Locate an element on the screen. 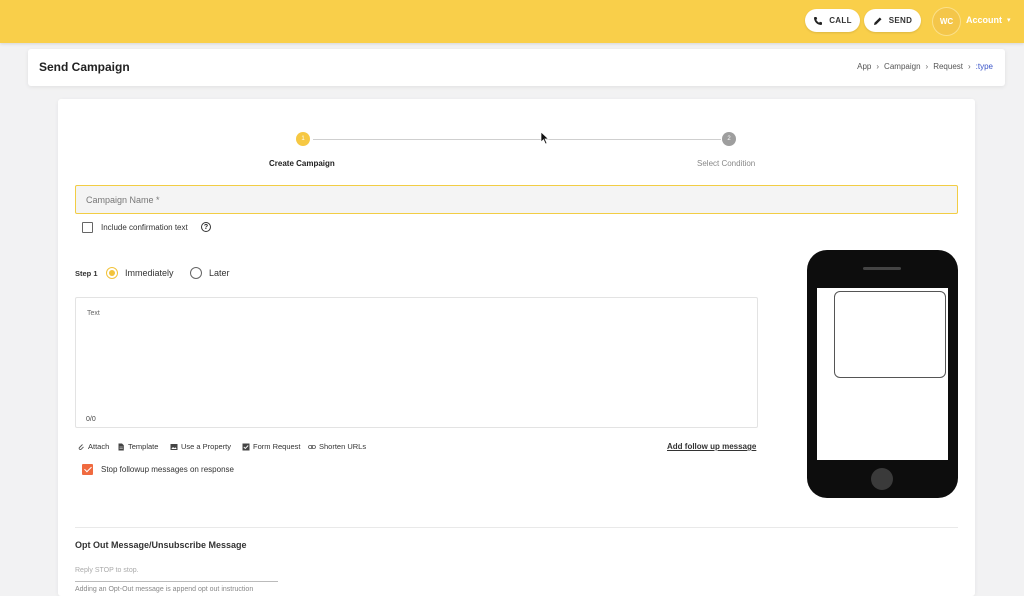 The width and height of the screenshot is (1024, 596). top-bar: CALL SEND WC Account ▾ is located at coordinates (512, 21).